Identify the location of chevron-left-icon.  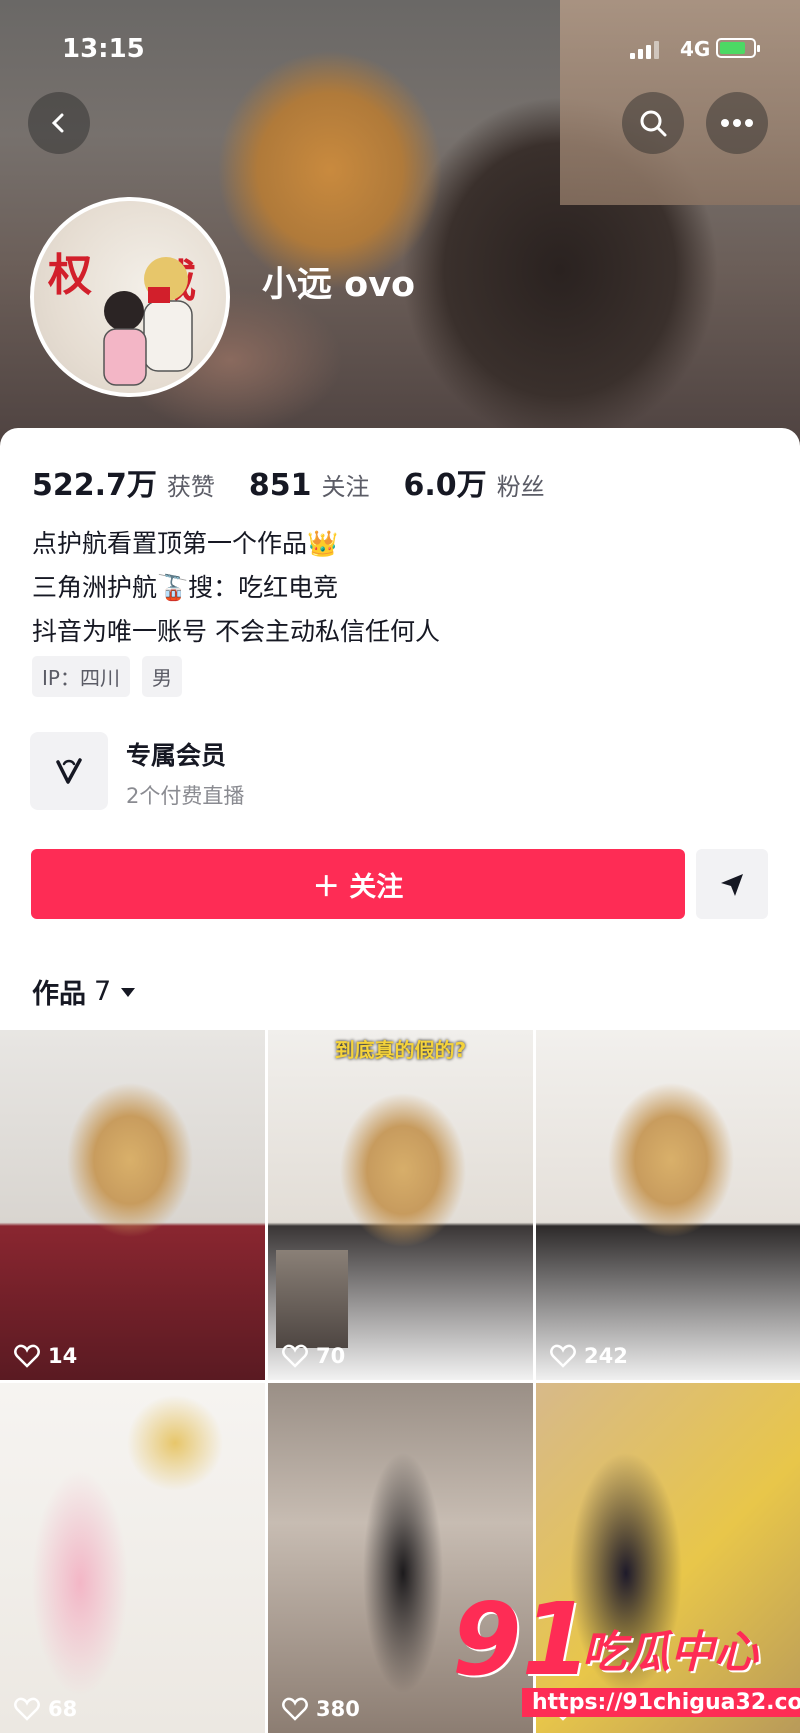
(57, 123).